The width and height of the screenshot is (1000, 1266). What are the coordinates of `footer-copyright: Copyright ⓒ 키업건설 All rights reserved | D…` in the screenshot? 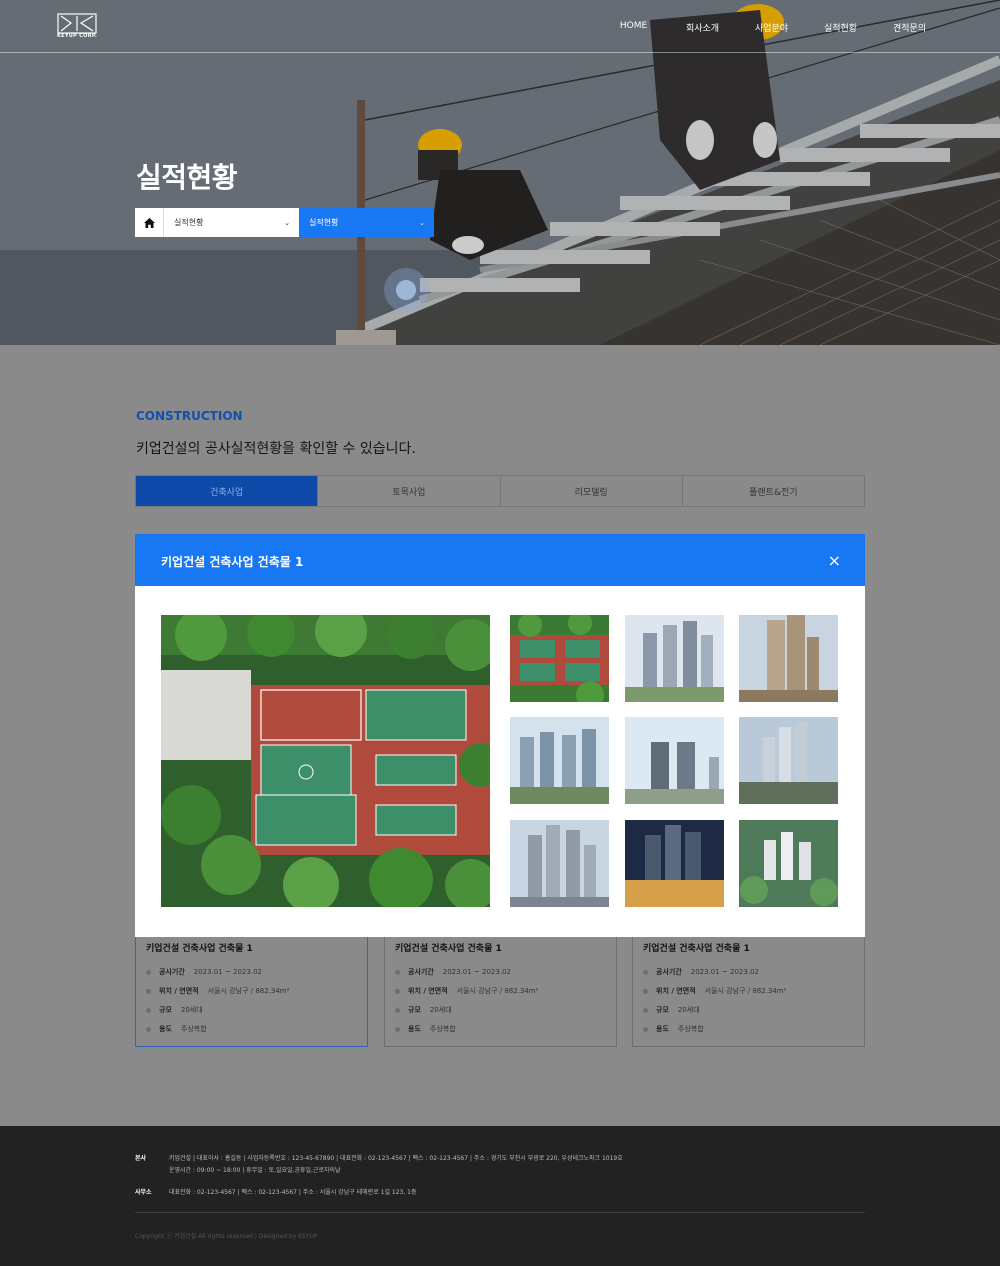 It's located at (226, 1236).